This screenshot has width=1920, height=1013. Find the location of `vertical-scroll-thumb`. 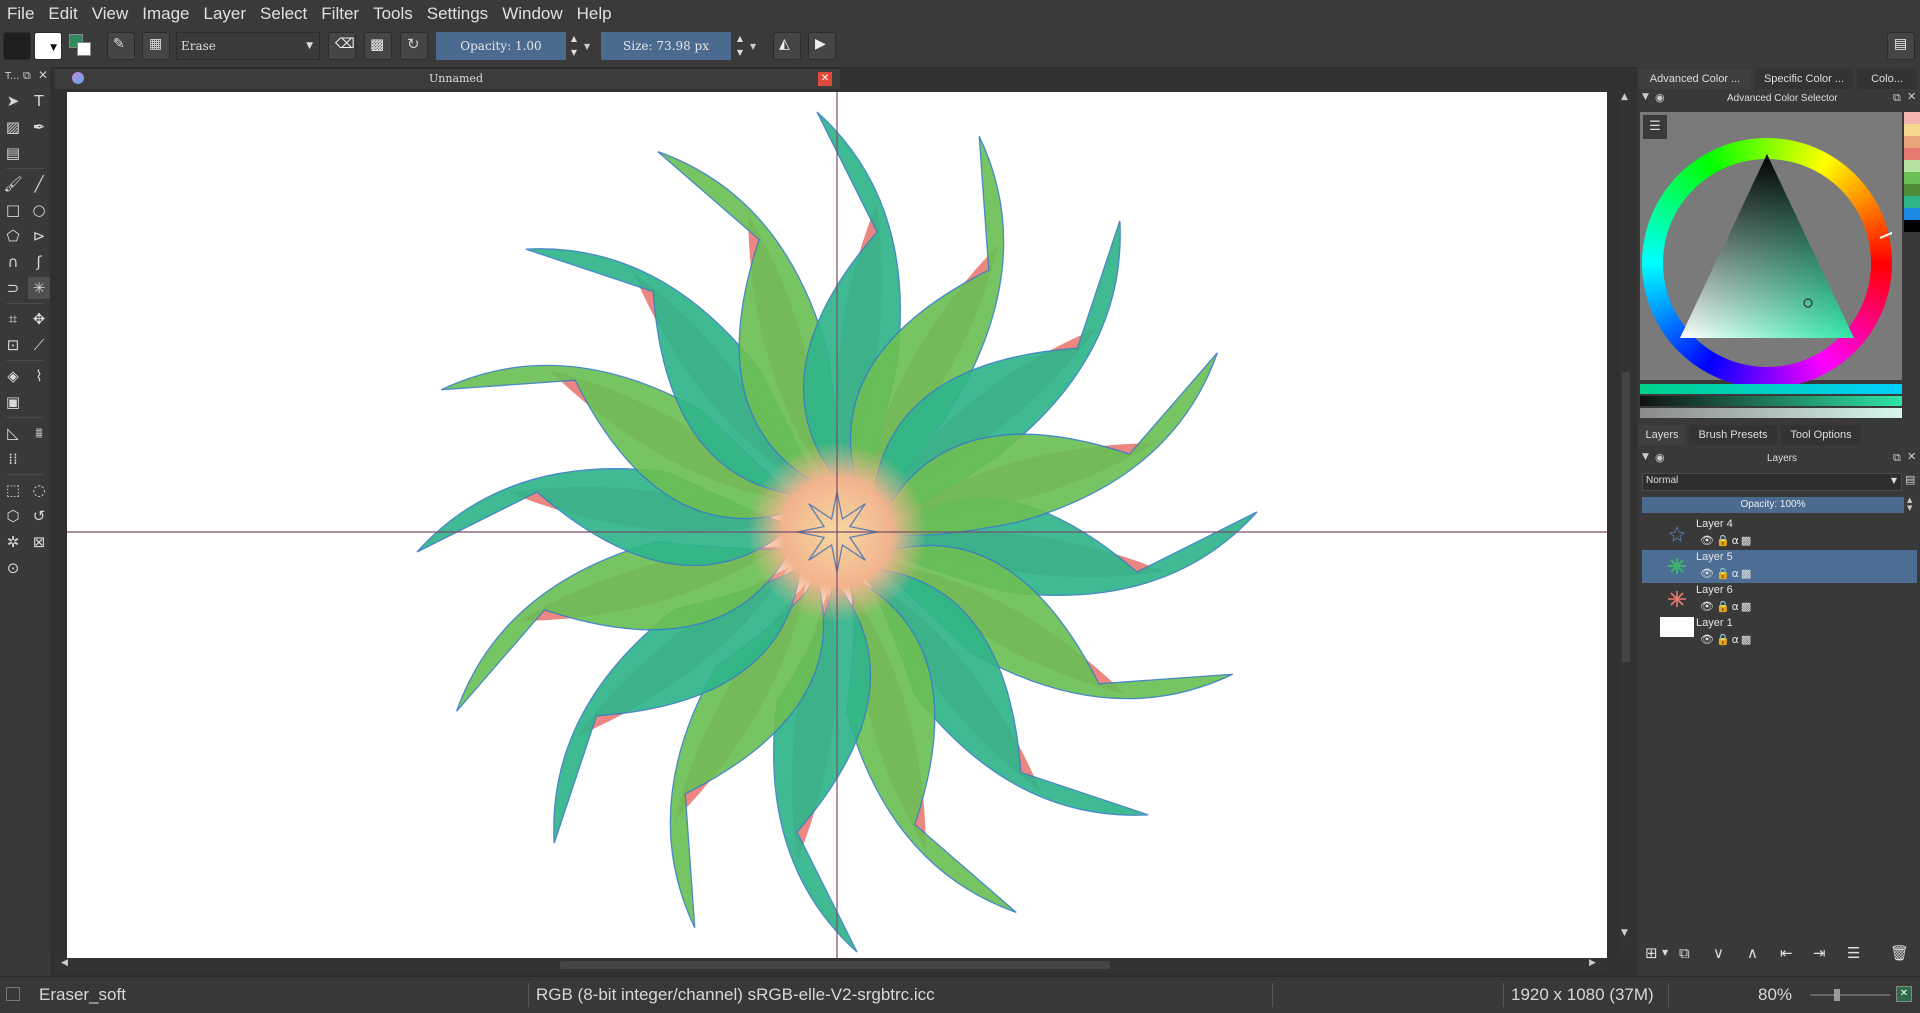

vertical-scroll-thumb is located at coordinates (1626, 517).